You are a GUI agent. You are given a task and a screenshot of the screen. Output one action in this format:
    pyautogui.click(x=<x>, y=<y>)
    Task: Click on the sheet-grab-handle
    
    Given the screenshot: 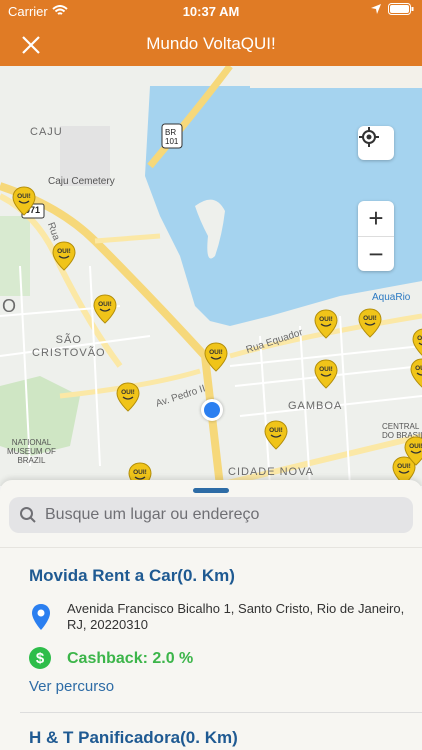 What is the action you would take?
    pyautogui.click(x=211, y=490)
    